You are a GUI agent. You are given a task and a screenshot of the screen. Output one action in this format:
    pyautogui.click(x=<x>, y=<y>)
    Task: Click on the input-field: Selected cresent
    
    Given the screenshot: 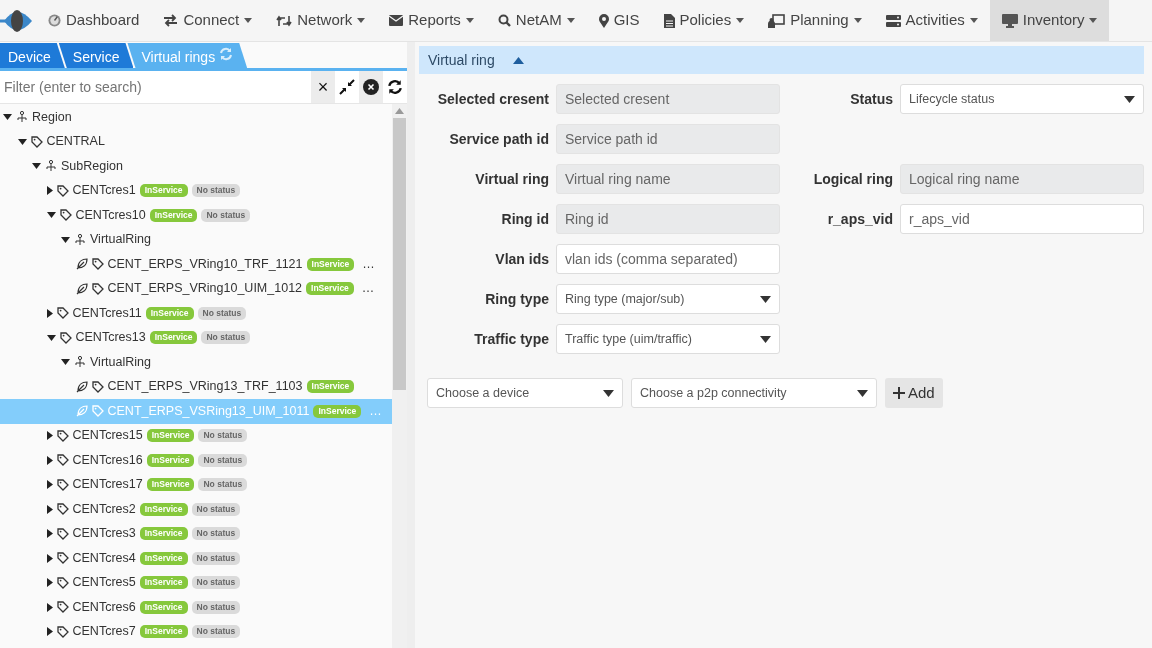 What is the action you would take?
    pyautogui.click(x=668, y=99)
    